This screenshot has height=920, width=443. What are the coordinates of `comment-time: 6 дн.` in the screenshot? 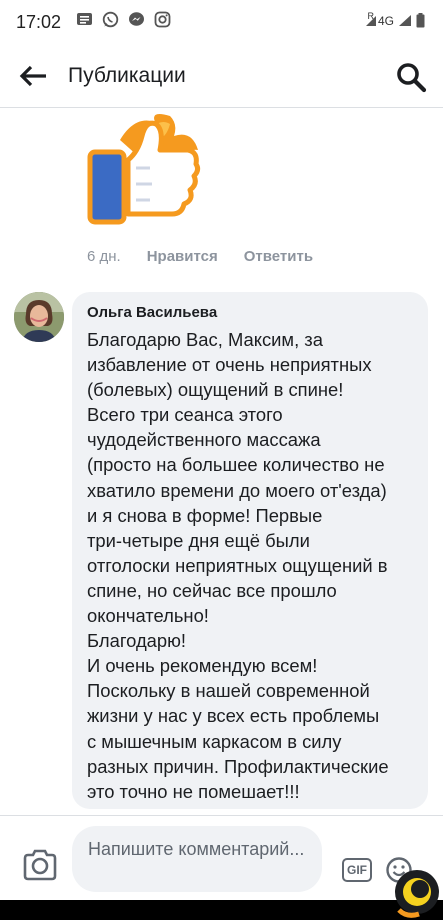 It's located at (104, 256).